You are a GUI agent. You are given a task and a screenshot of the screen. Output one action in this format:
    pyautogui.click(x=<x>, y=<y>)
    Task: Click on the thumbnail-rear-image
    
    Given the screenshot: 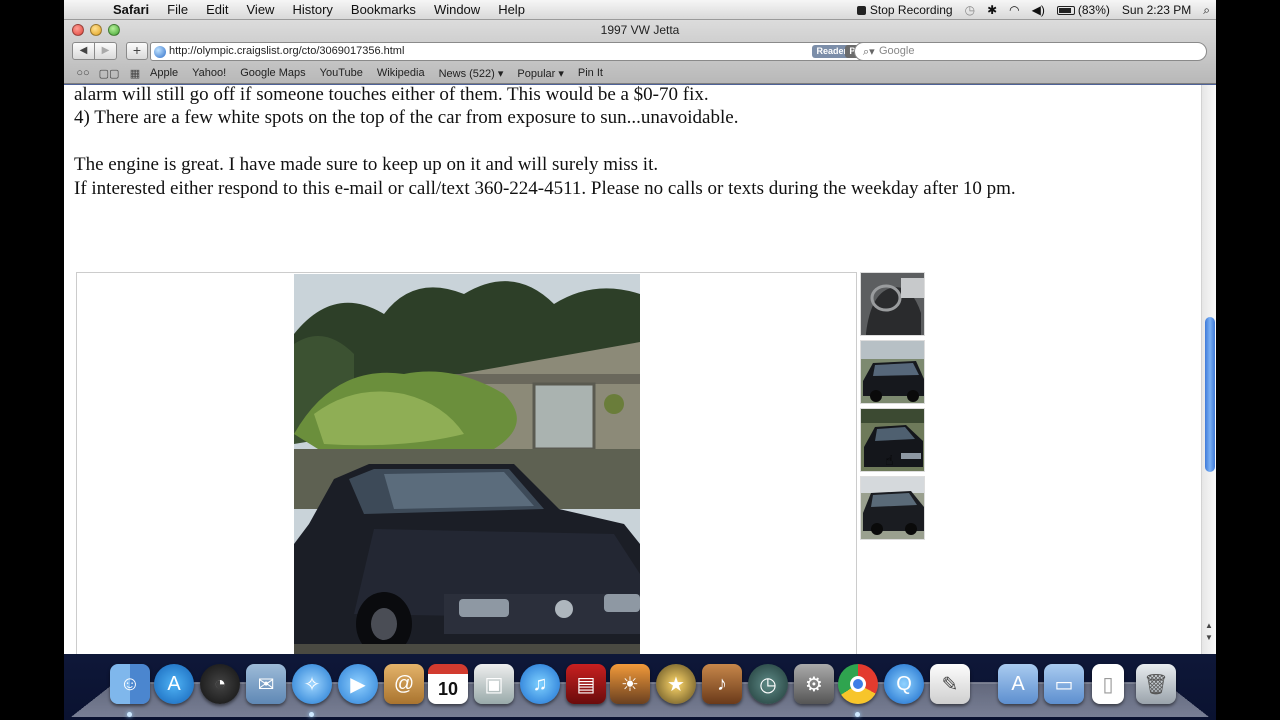 What is the action you would take?
    pyautogui.click(x=892, y=372)
    